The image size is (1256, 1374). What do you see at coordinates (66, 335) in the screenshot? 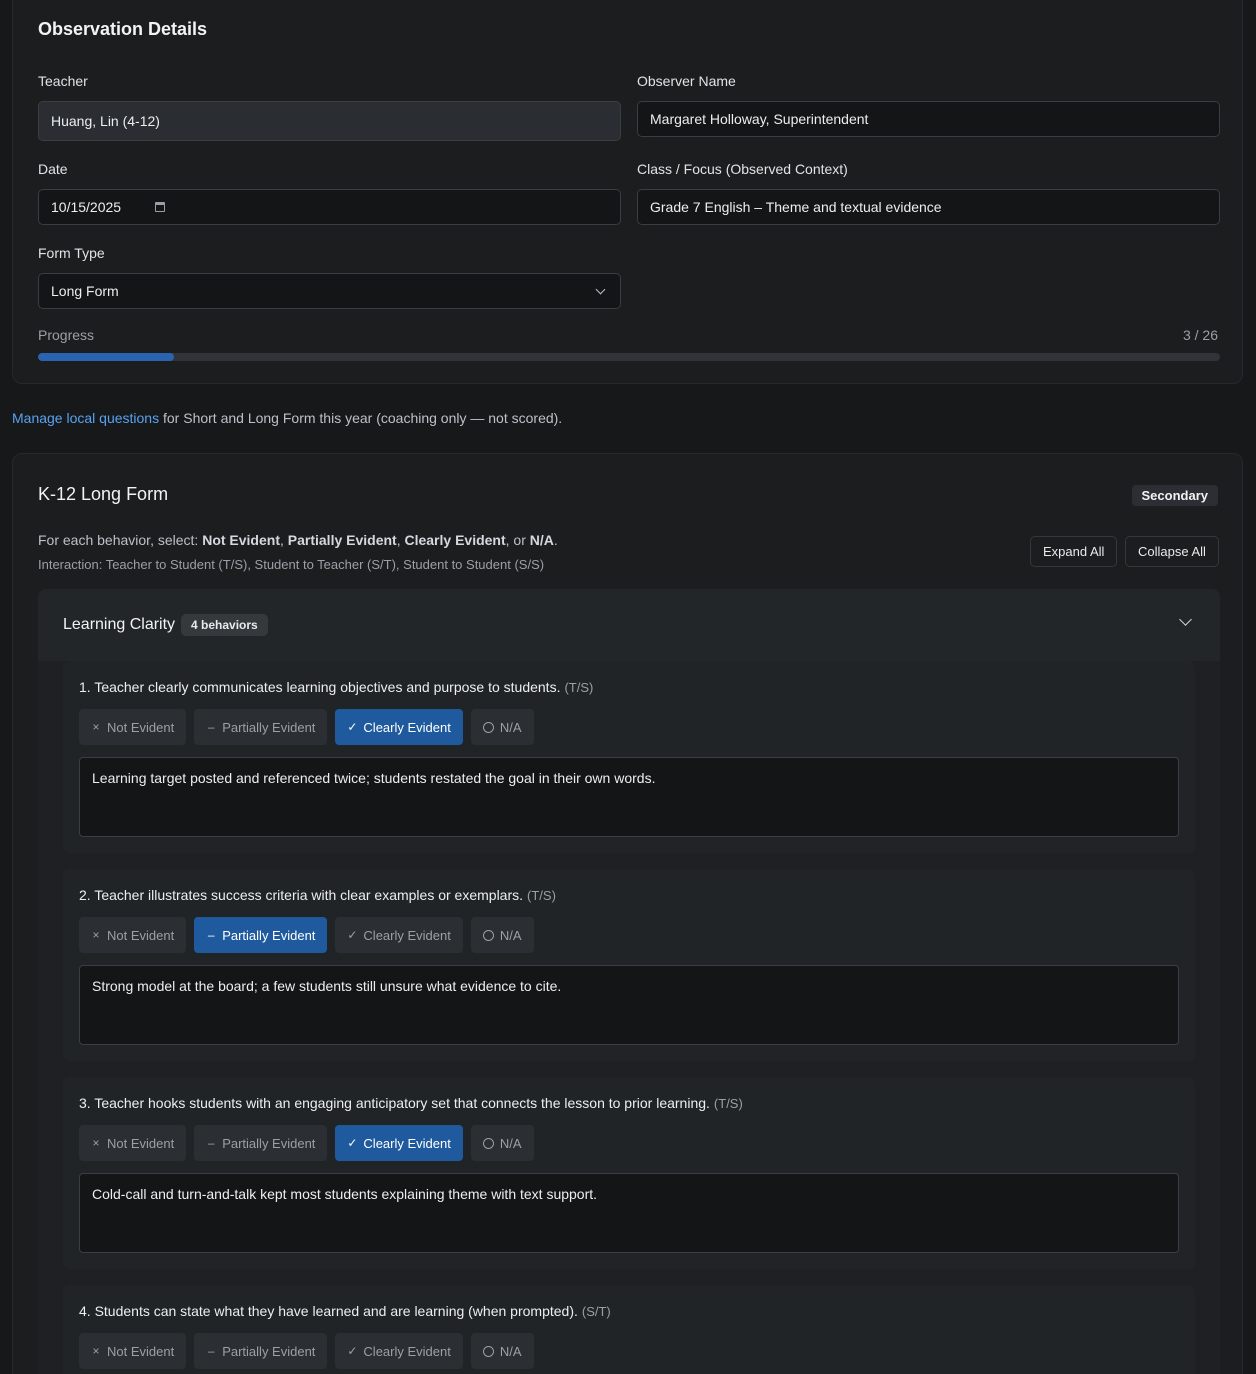
I see `progress-label: Progress` at bounding box center [66, 335].